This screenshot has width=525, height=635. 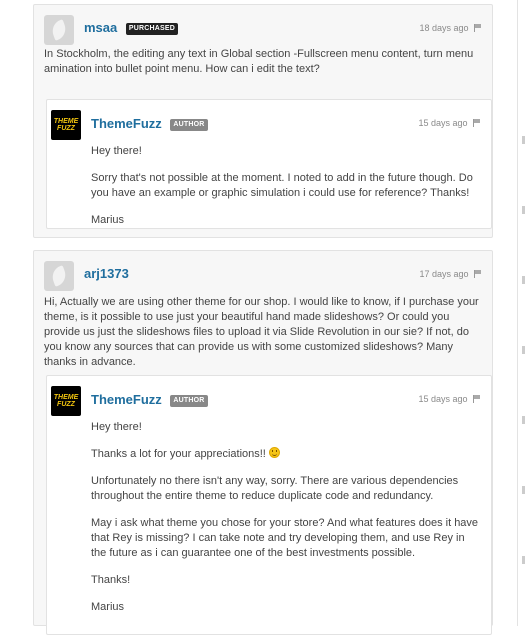 What do you see at coordinates (286, 454) in the screenshot?
I see `reply-paragraph-with-emoji: Thanks a lot for your appreciations!!` at bounding box center [286, 454].